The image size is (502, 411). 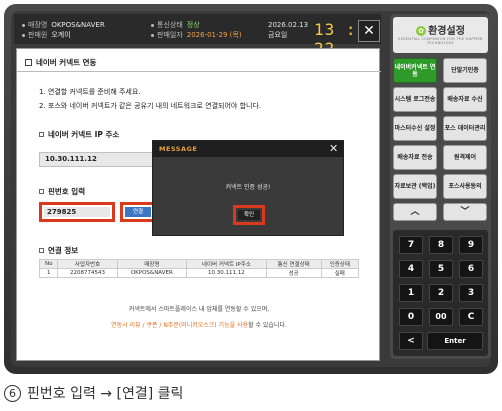 What do you see at coordinates (415, 186) in the screenshot?
I see `menu-backup: 자료보관 (백업)` at bounding box center [415, 186].